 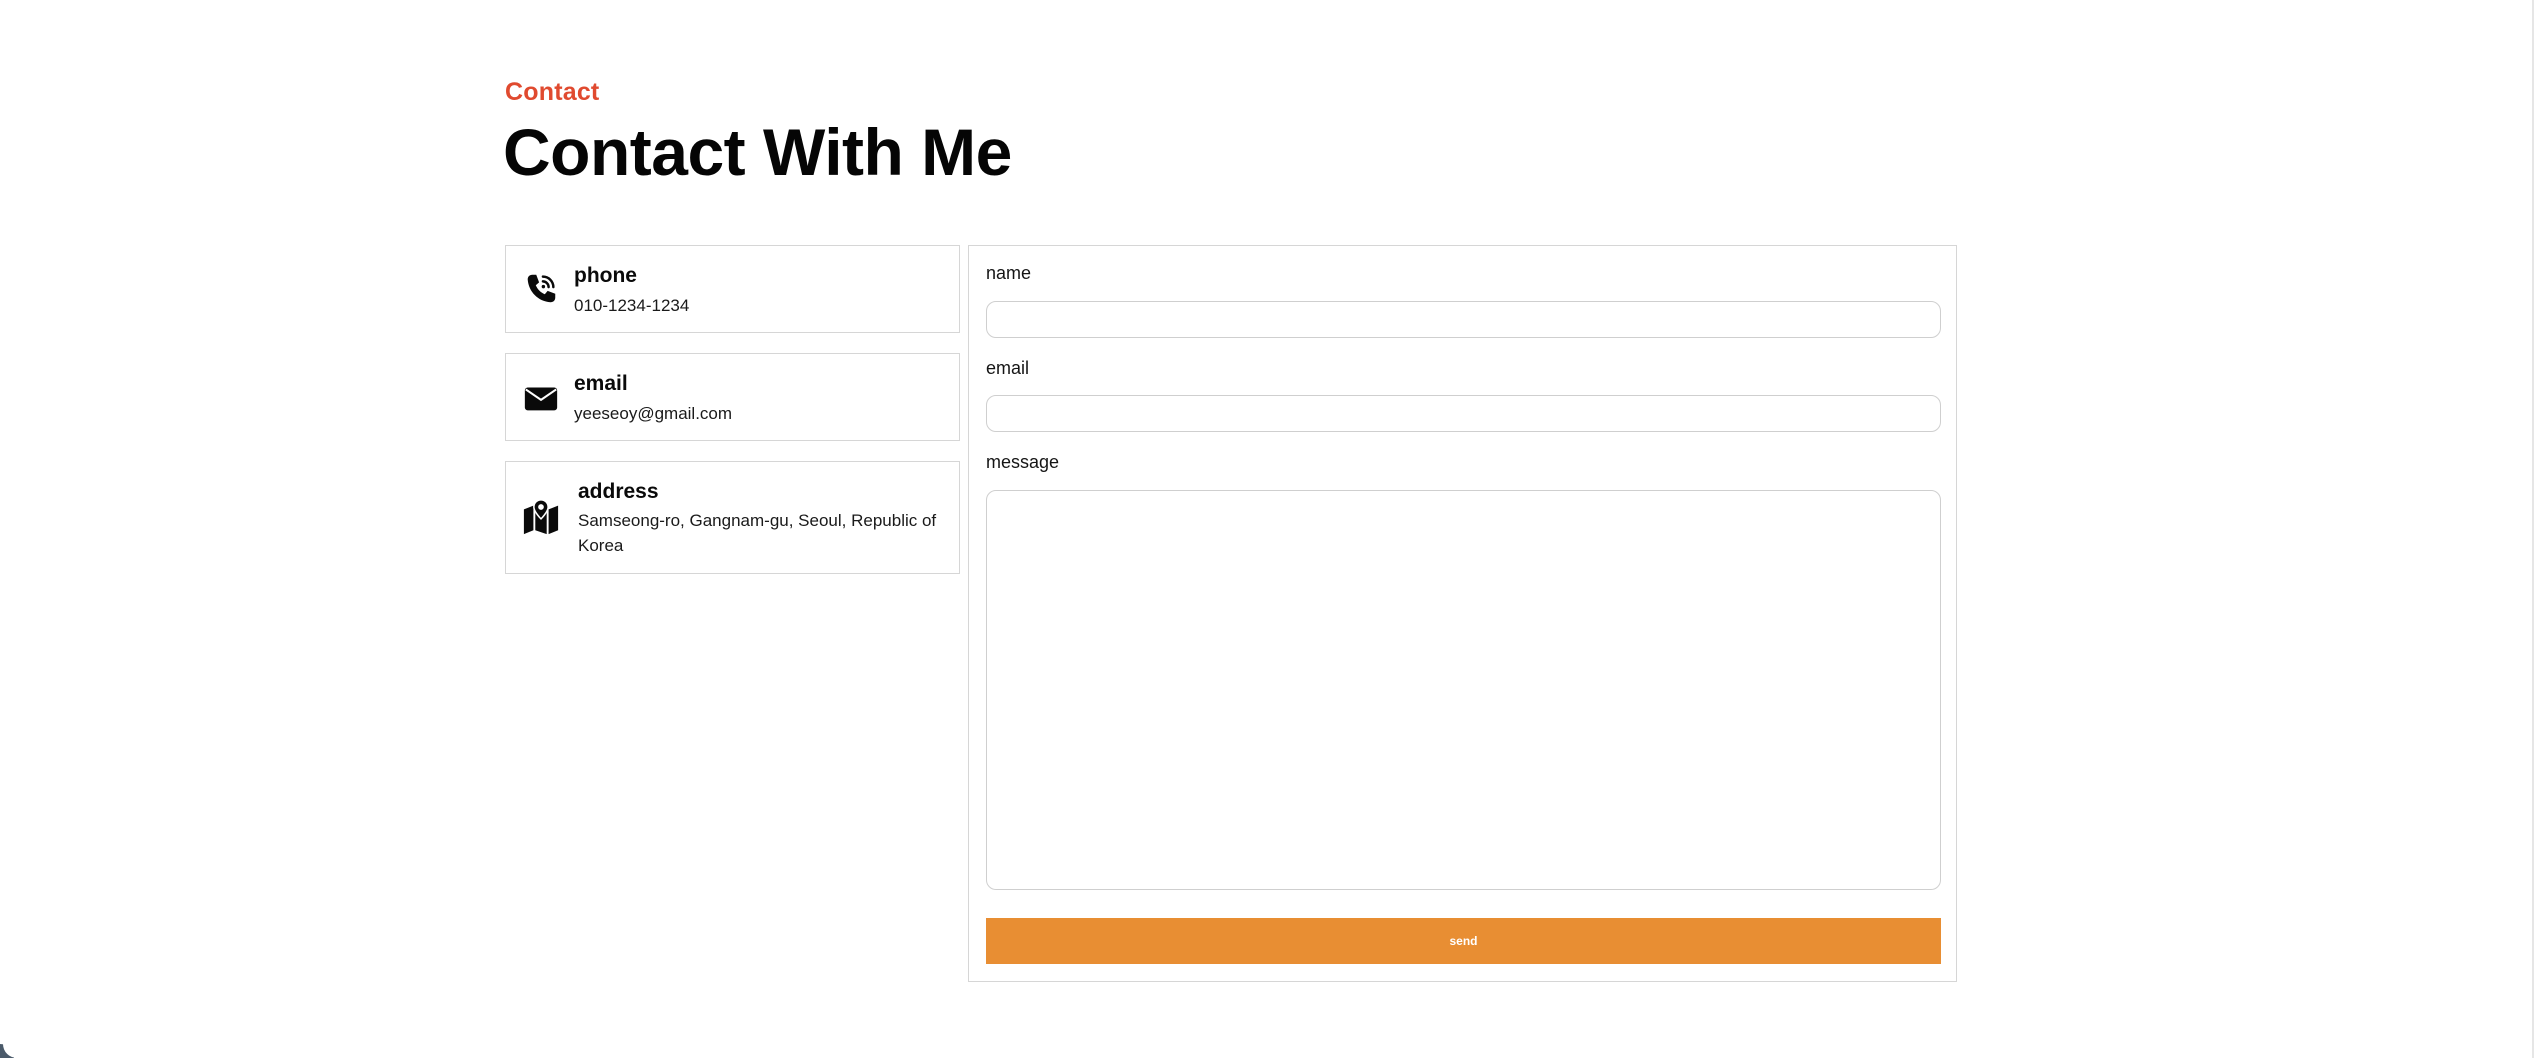 I want to click on name-field, so click(x=1463, y=319).